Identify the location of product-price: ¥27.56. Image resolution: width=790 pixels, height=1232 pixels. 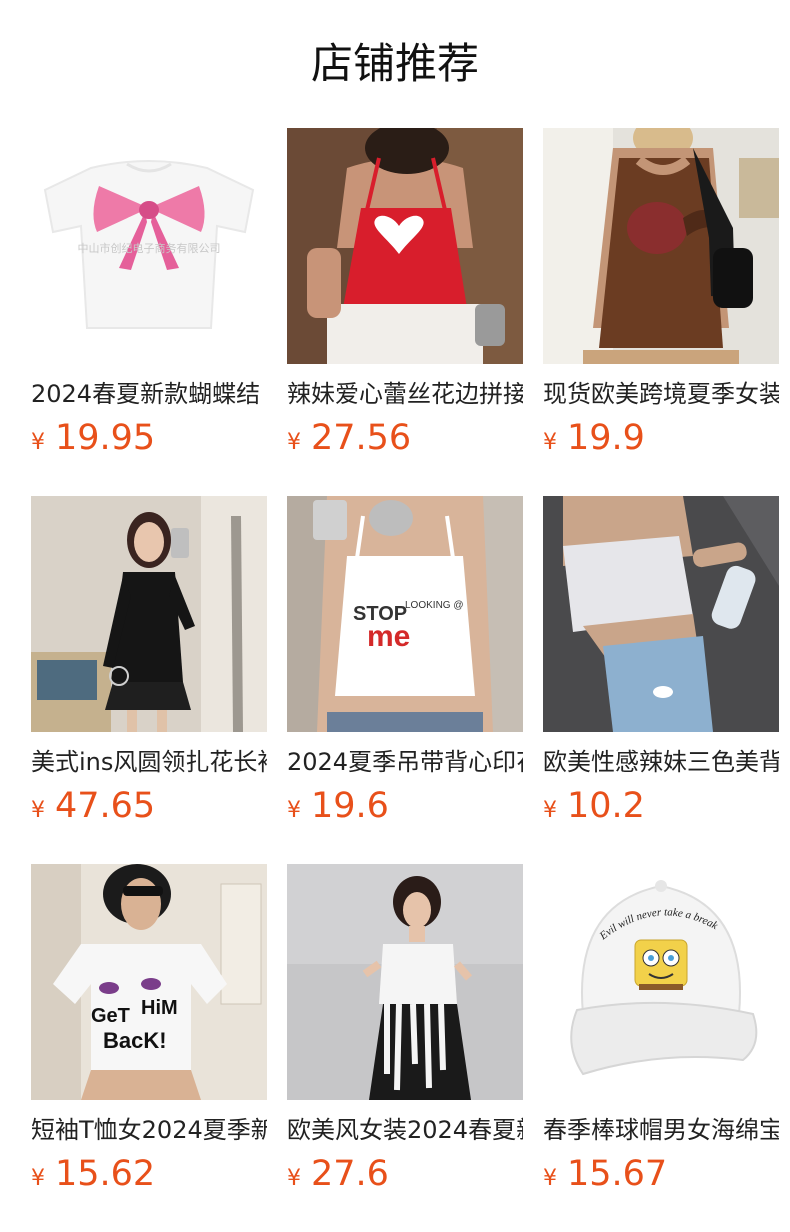
(405, 438).